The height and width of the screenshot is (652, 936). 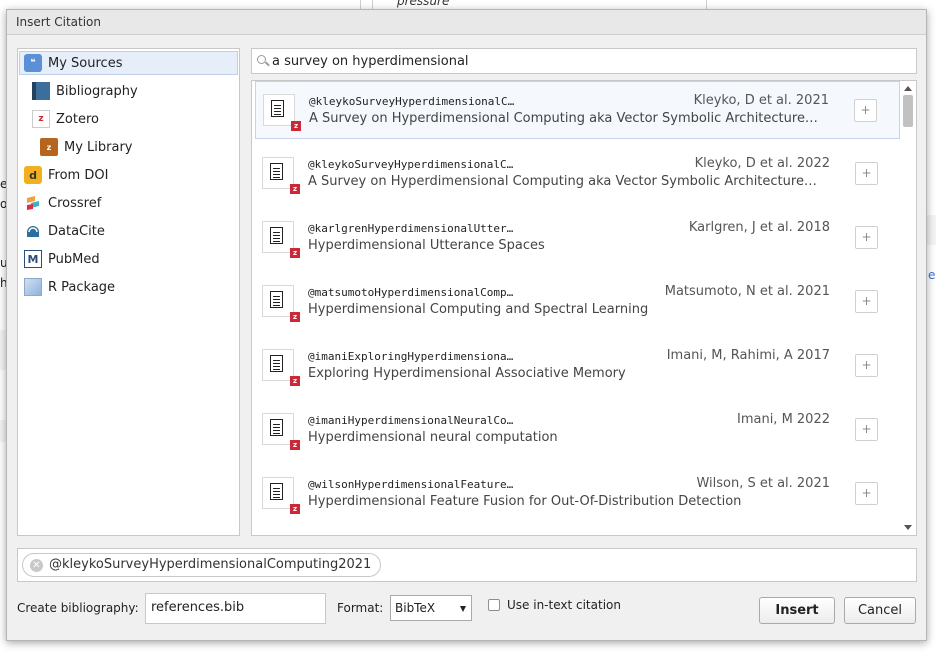 I want to click on bg-panel, so click(x=931, y=230).